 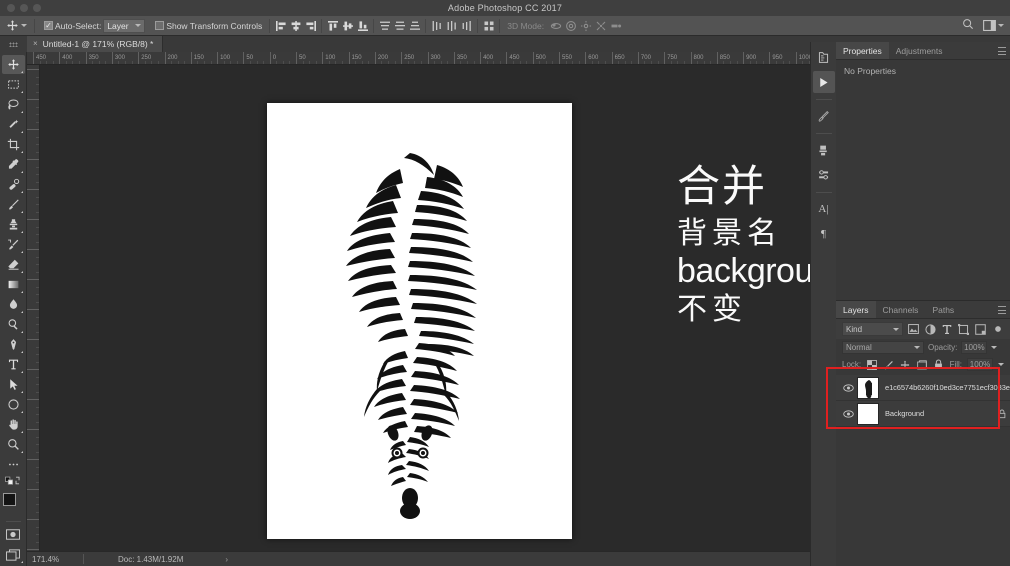 I want to click on type-tool, so click(x=13, y=364).